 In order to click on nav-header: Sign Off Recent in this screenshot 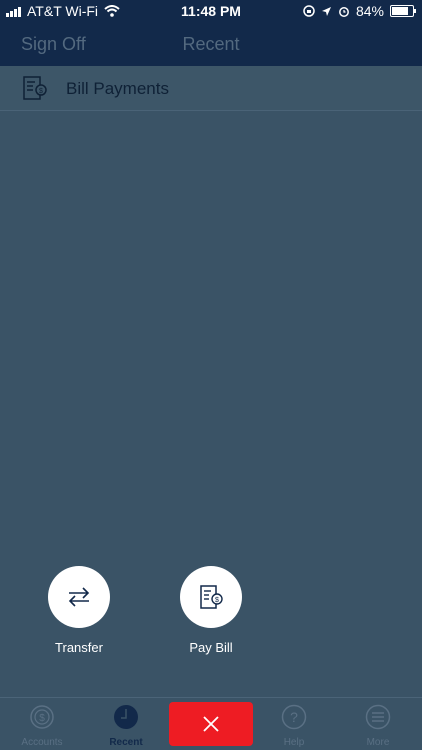, I will do `click(211, 44)`.